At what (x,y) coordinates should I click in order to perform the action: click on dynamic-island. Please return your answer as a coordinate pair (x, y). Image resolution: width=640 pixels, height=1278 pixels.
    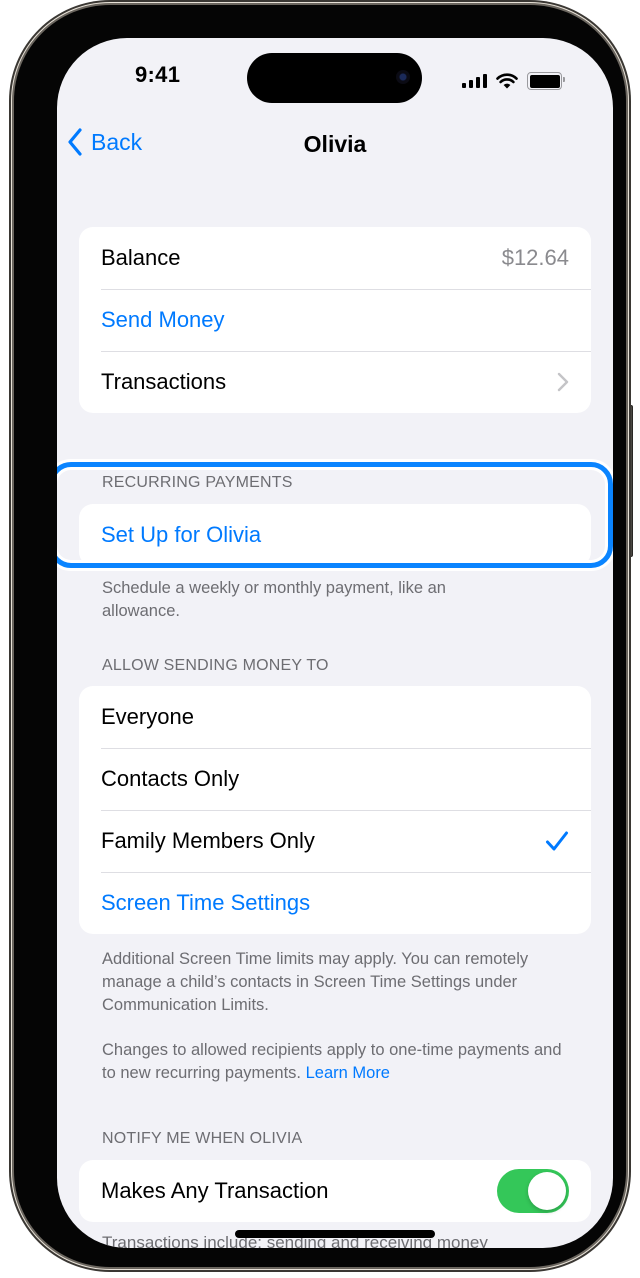
    Looking at the image, I should click on (334, 78).